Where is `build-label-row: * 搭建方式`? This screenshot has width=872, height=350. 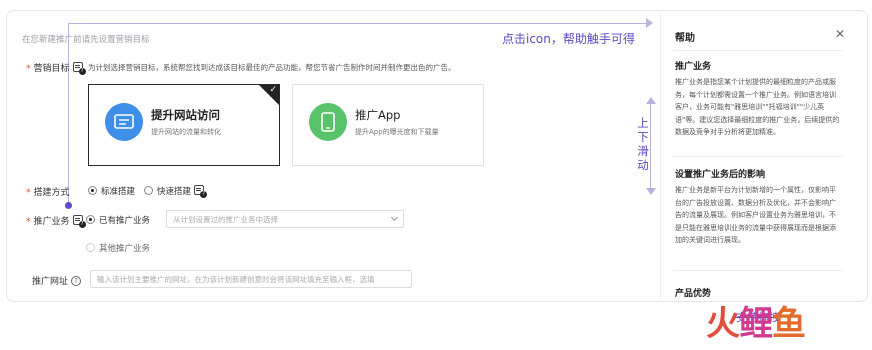
build-label-row: * 搭建方式 is located at coordinates (48, 191).